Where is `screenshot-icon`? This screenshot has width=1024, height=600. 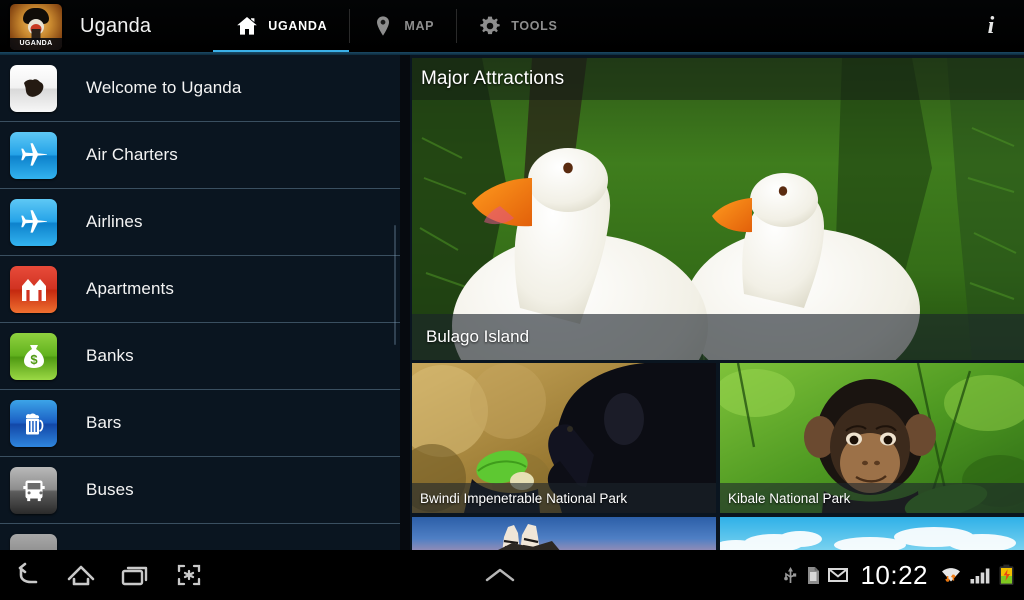
screenshot-icon is located at coordinates (189, 575).